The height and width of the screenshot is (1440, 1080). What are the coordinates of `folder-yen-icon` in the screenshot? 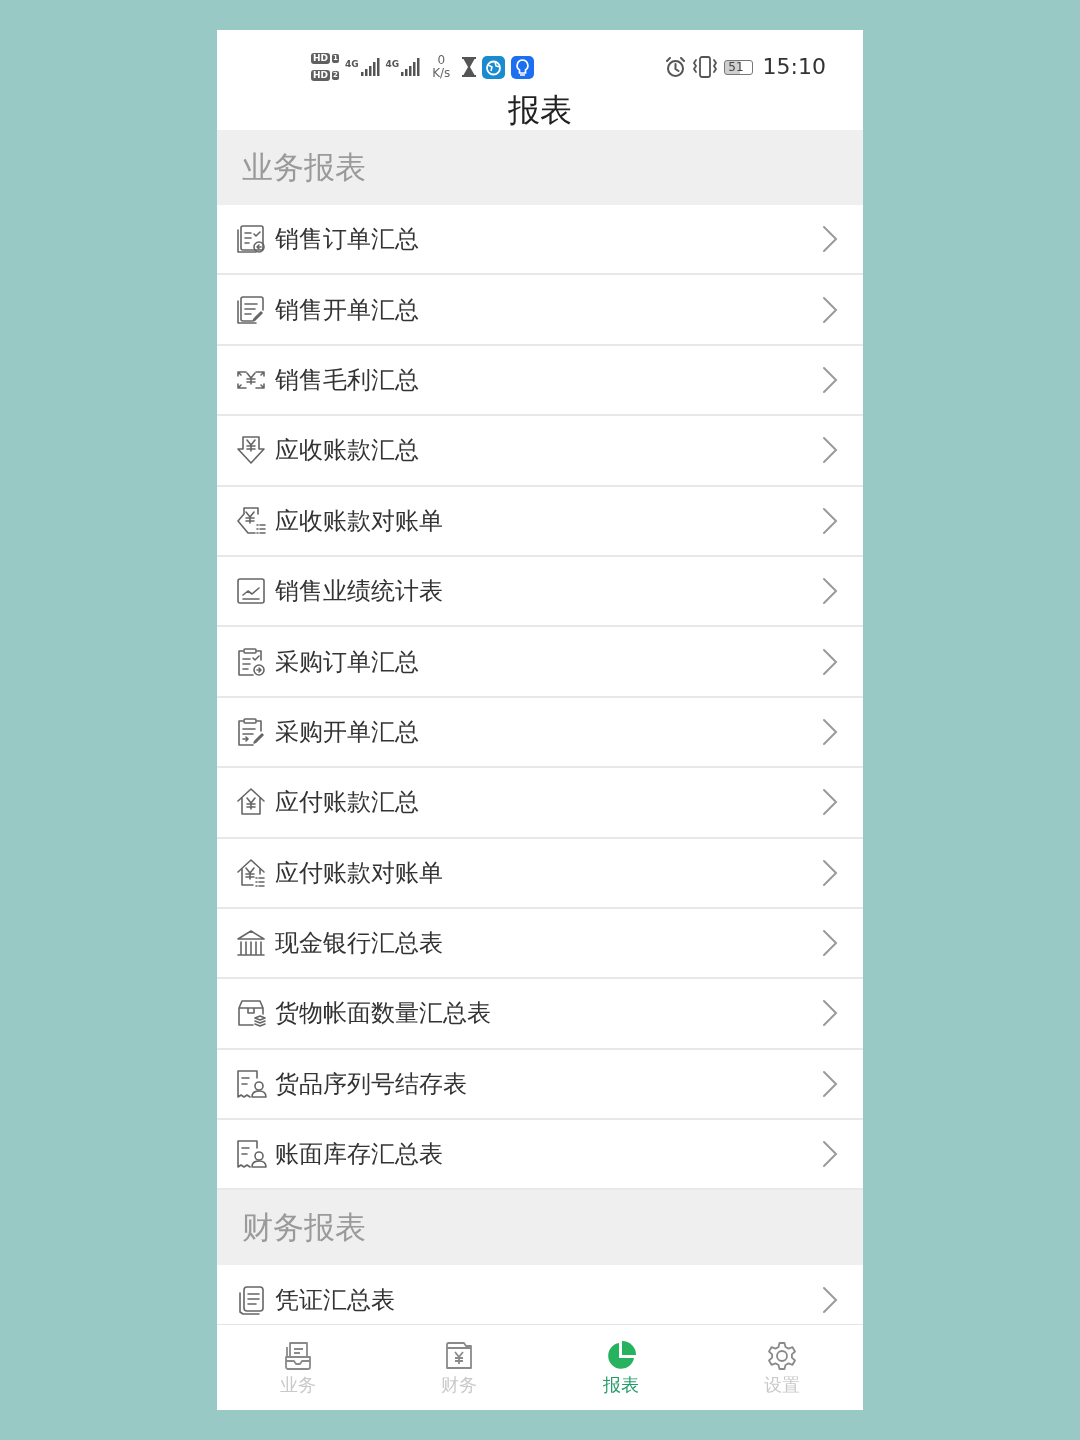 It's located at (459, 1356).